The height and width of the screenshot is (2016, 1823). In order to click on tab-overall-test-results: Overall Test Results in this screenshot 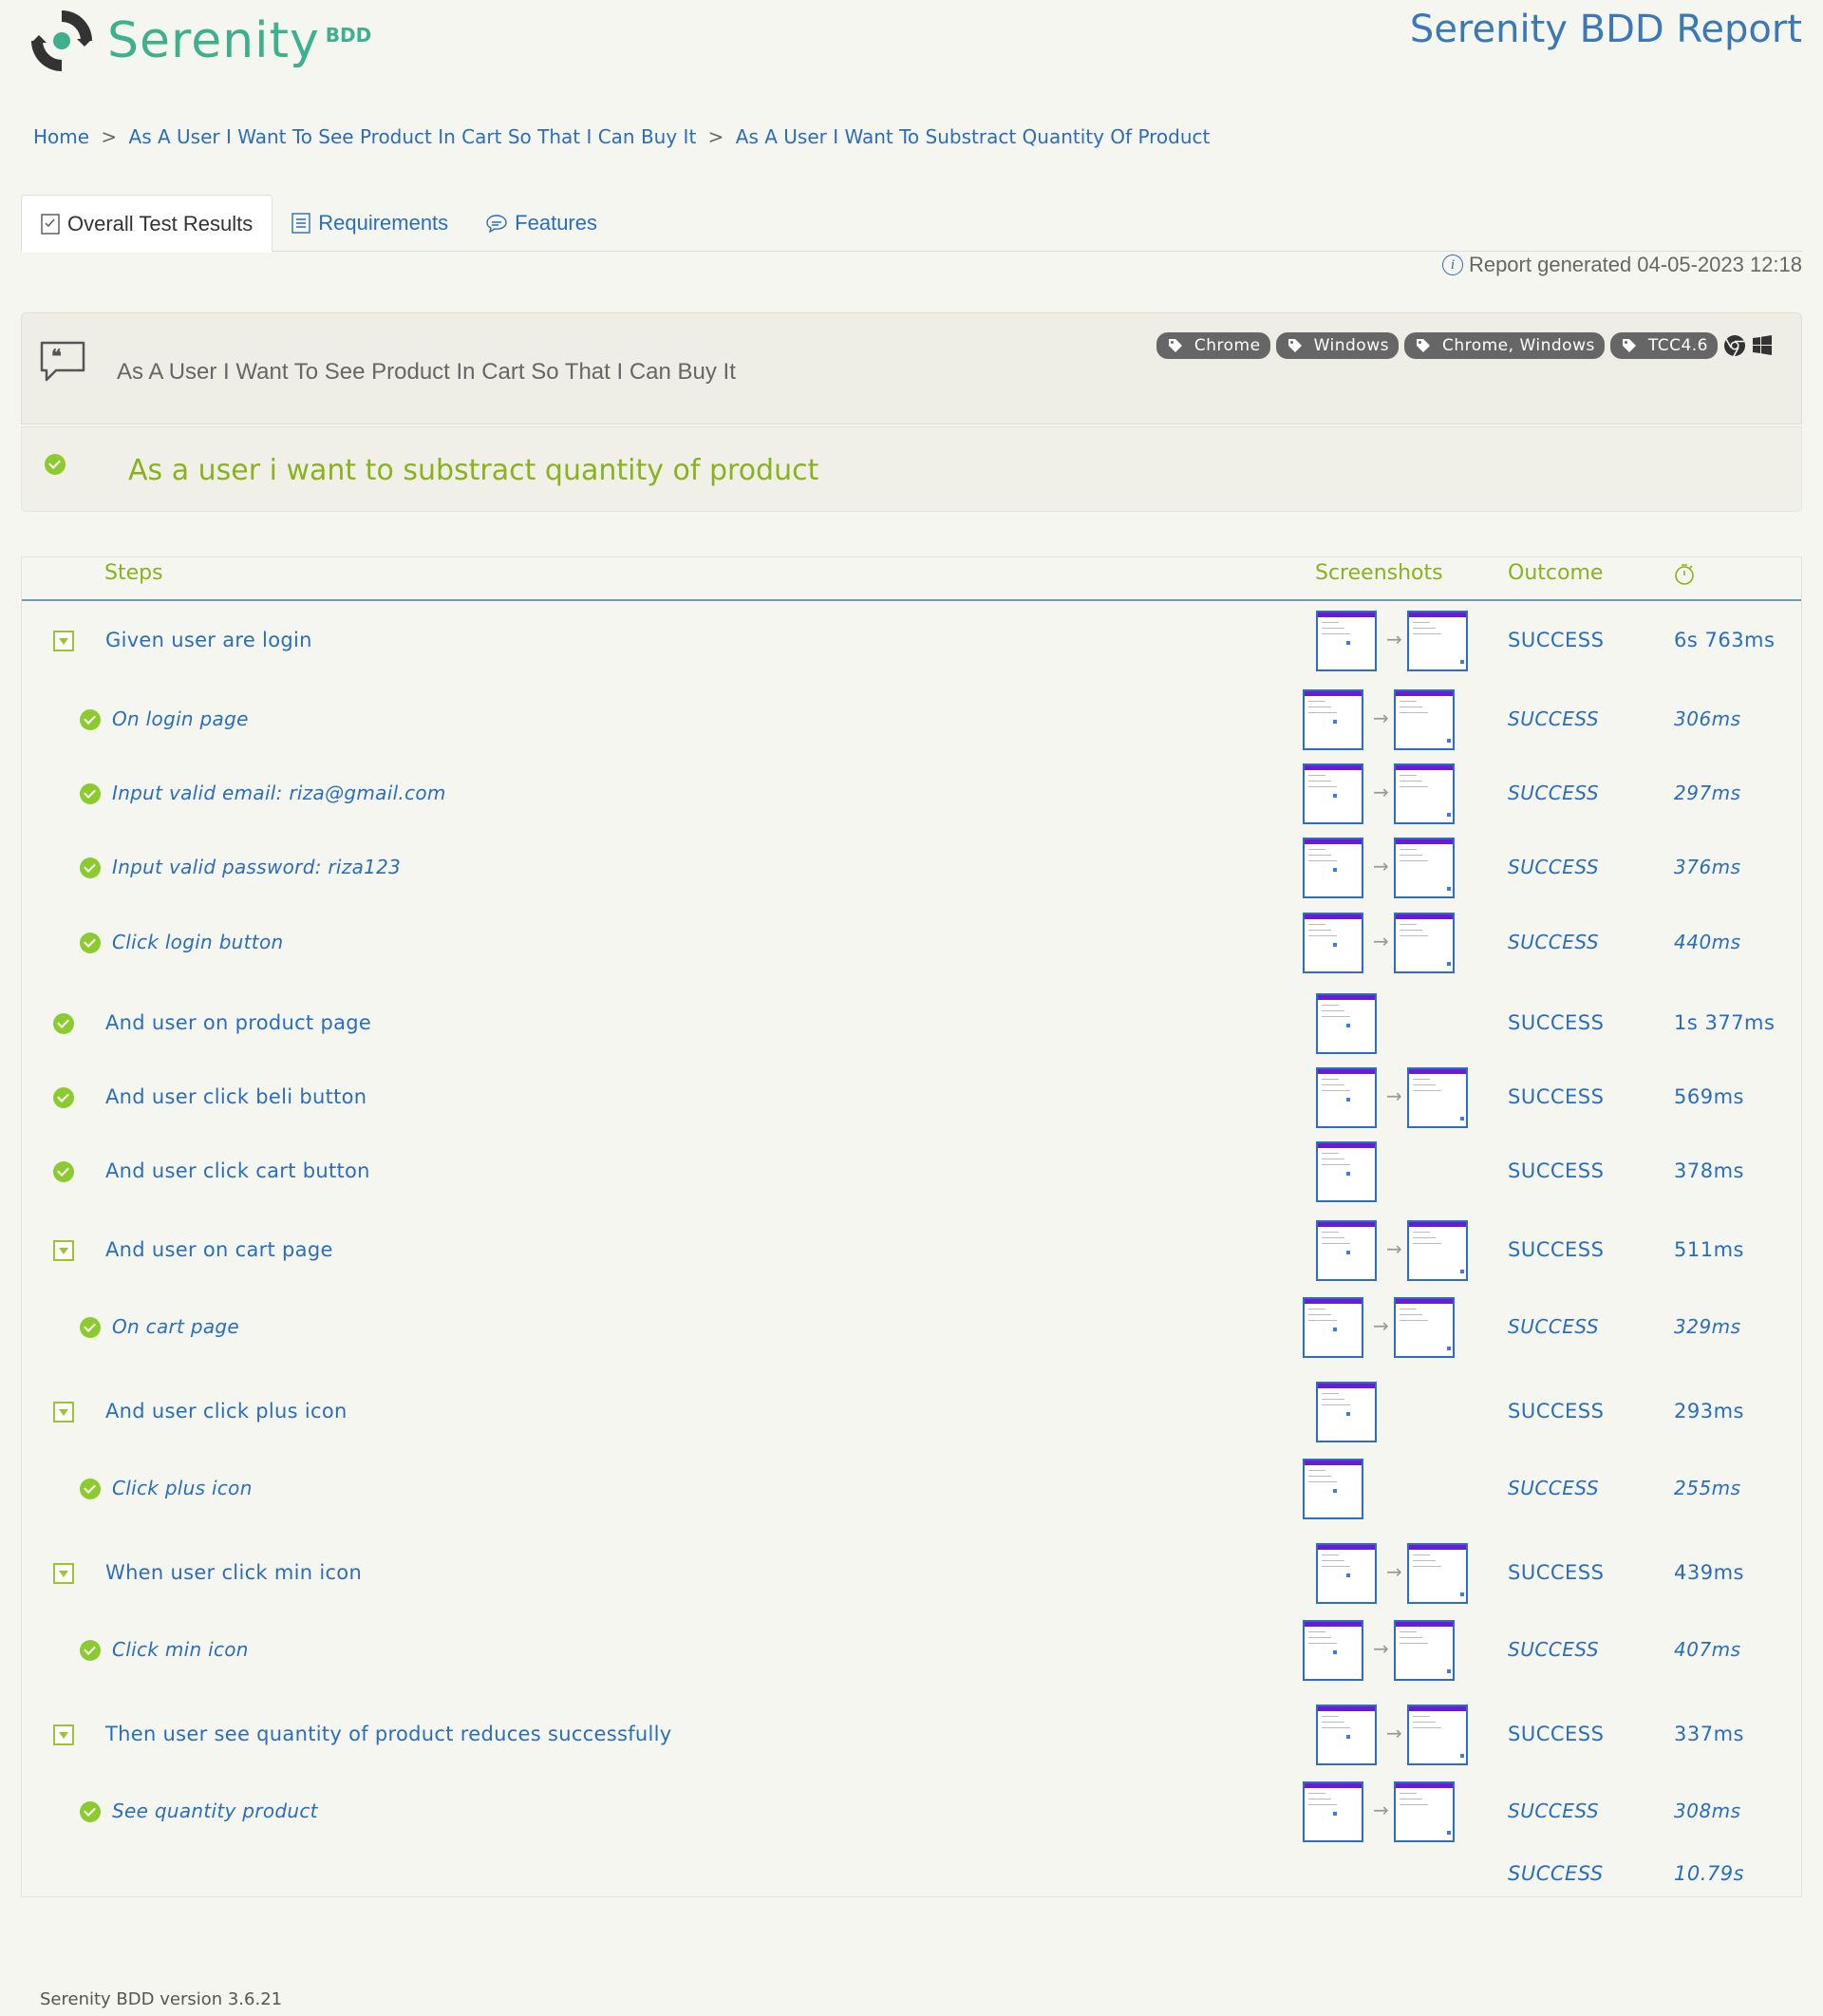, I will do `click(147, 224)`.